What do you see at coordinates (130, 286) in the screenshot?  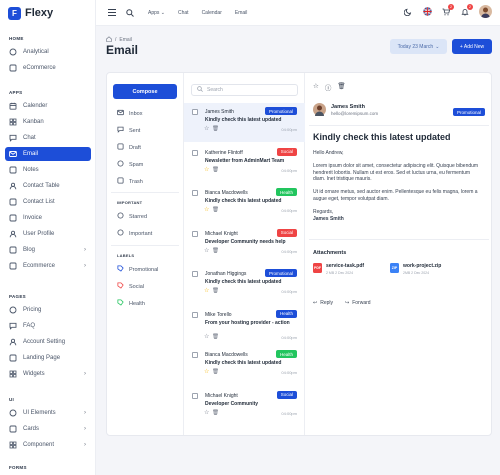 I see `label-social: Social` at bounding box center [130, 286].